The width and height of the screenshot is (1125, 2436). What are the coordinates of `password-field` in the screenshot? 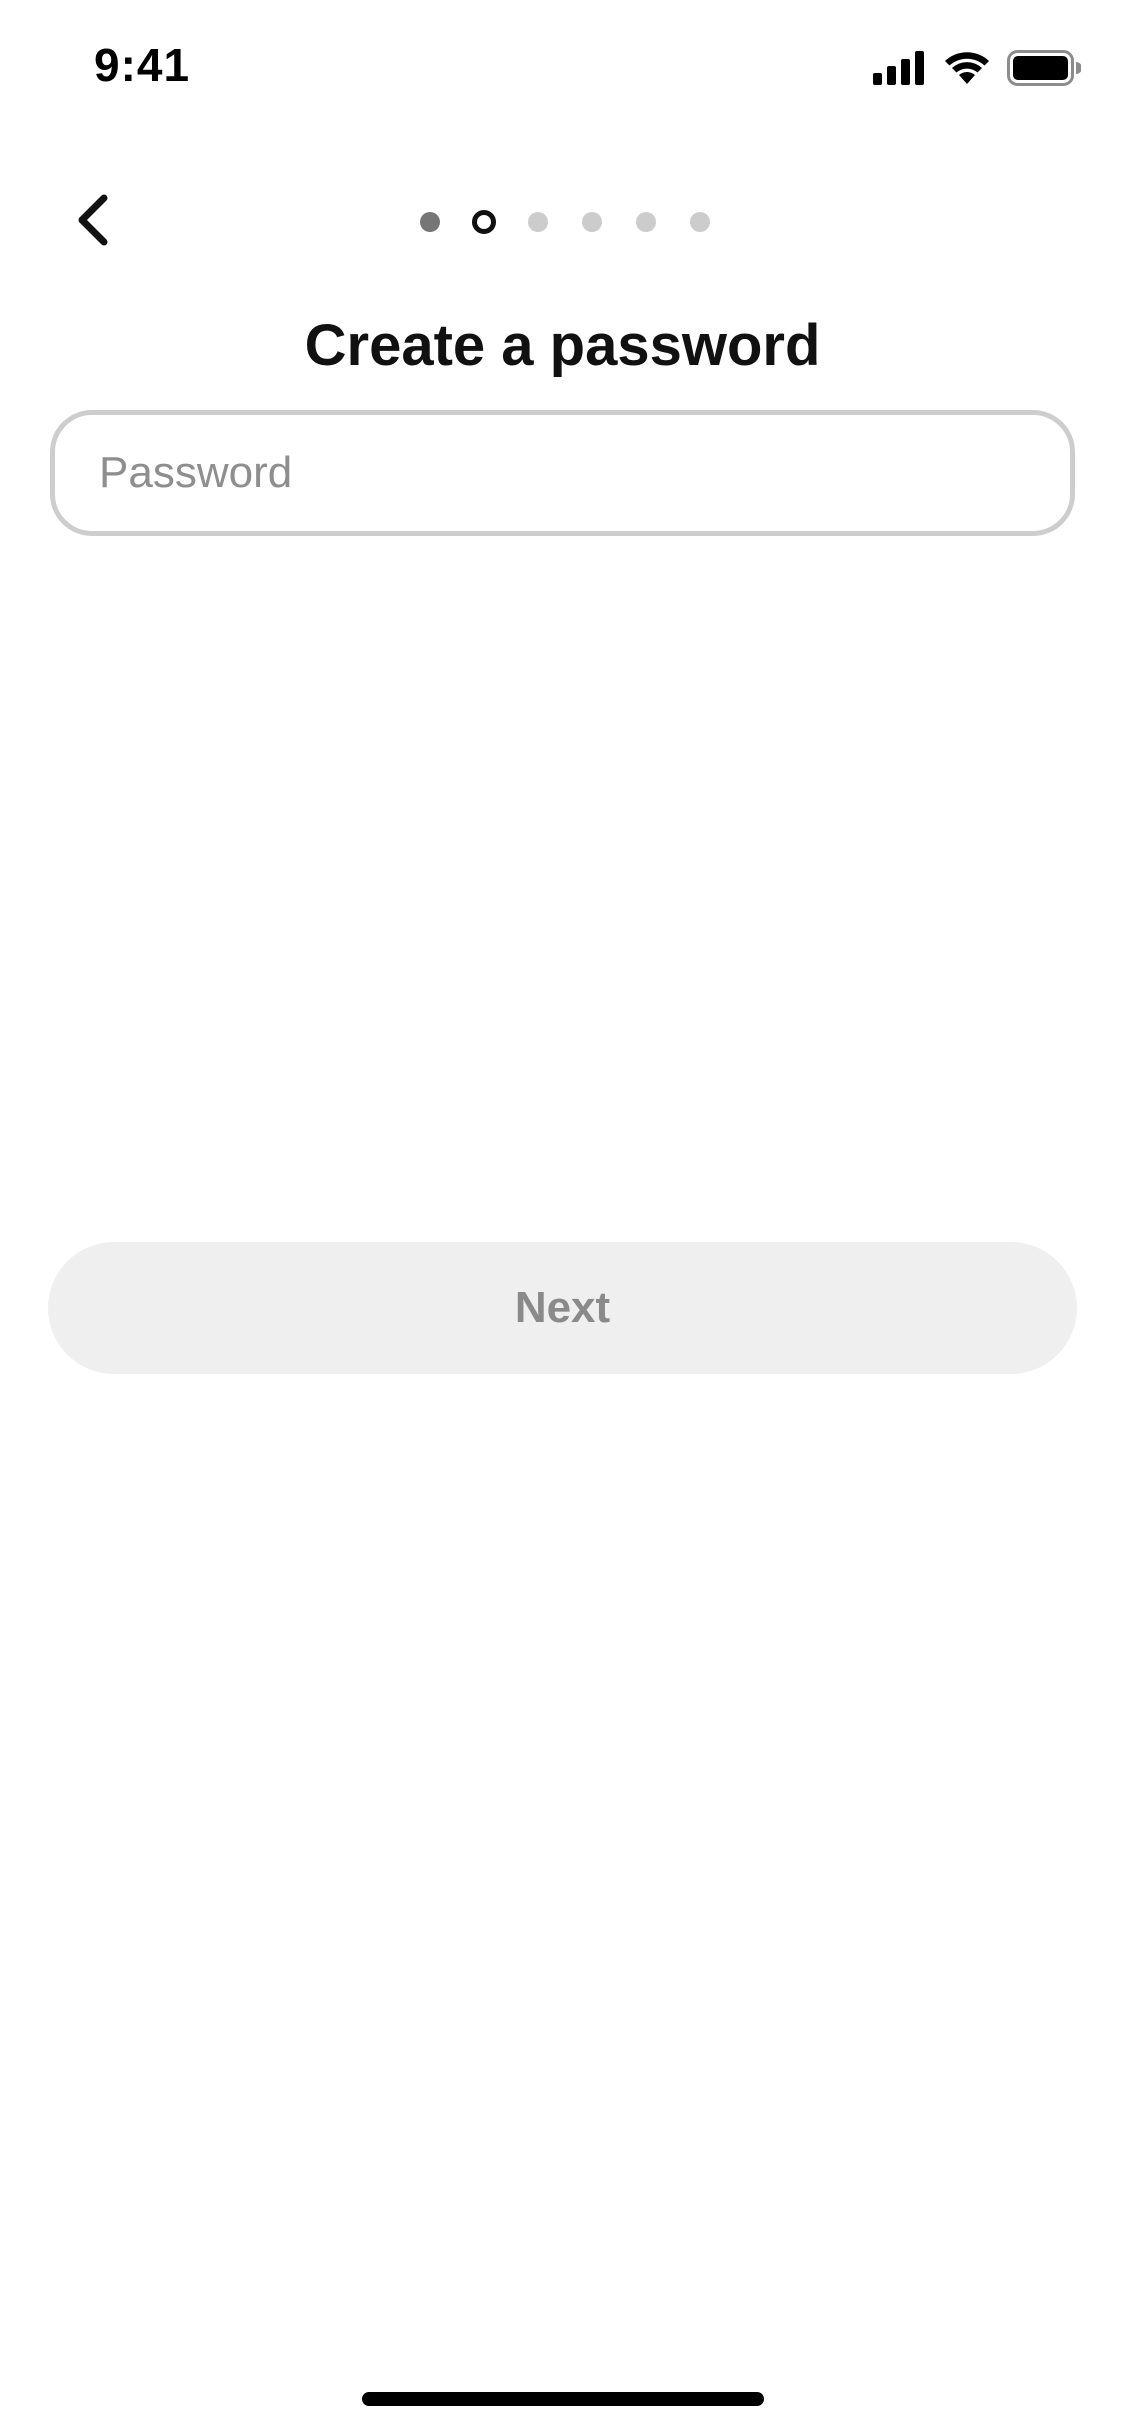 It's located at (562, 473).